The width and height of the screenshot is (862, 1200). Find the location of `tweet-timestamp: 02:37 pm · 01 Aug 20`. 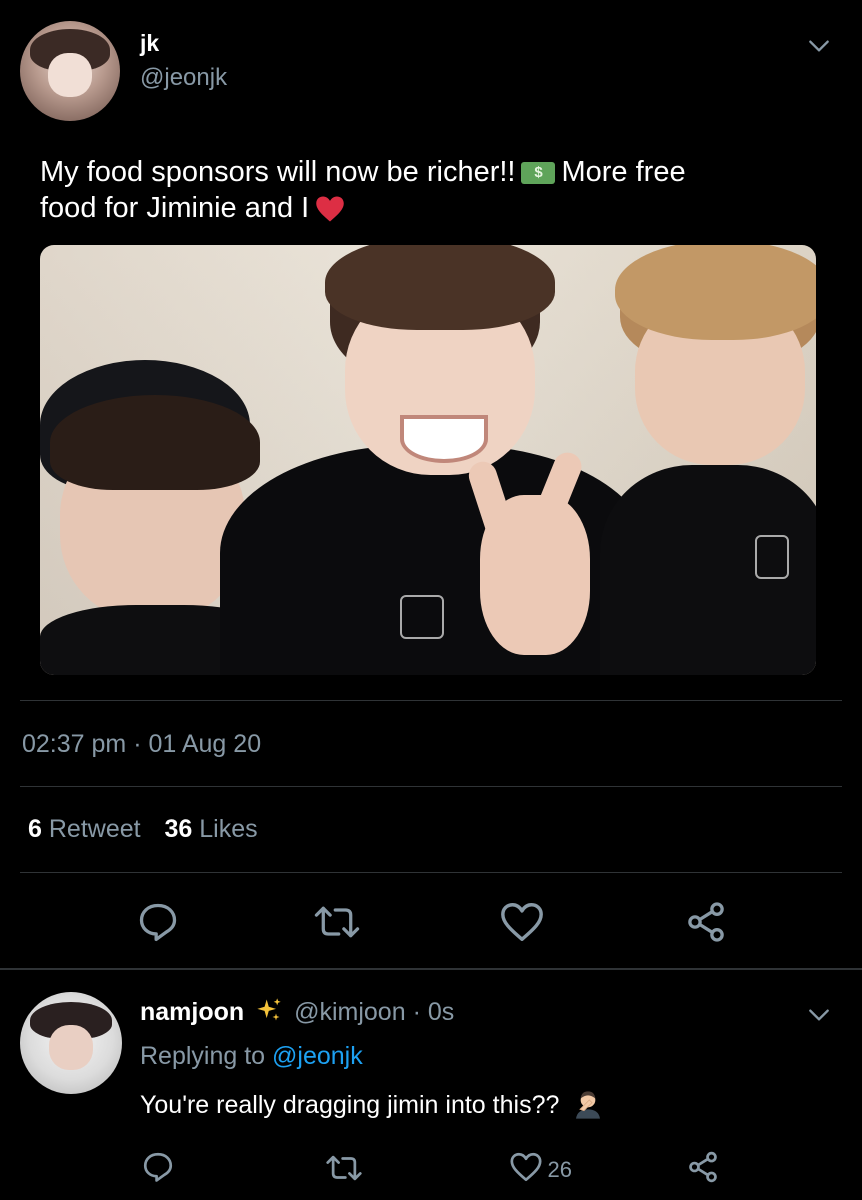

tweet-timestamp: 02:37 pm · 01 Aug 20 is located at coordinates (141, 744).